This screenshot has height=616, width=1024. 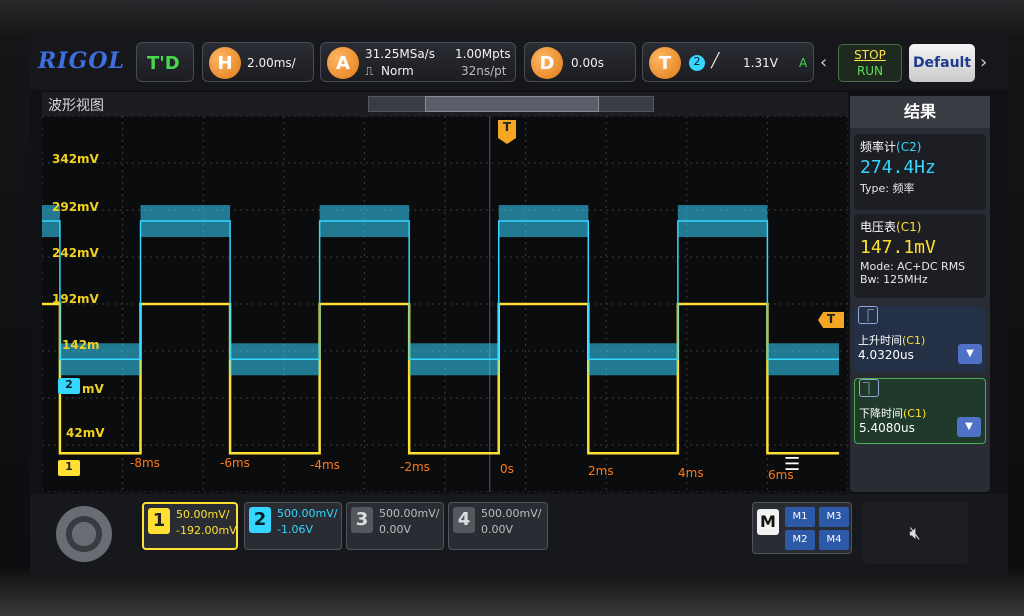 I want to click on rise-time-value: 4.0320us, so click(x=886, y=355).